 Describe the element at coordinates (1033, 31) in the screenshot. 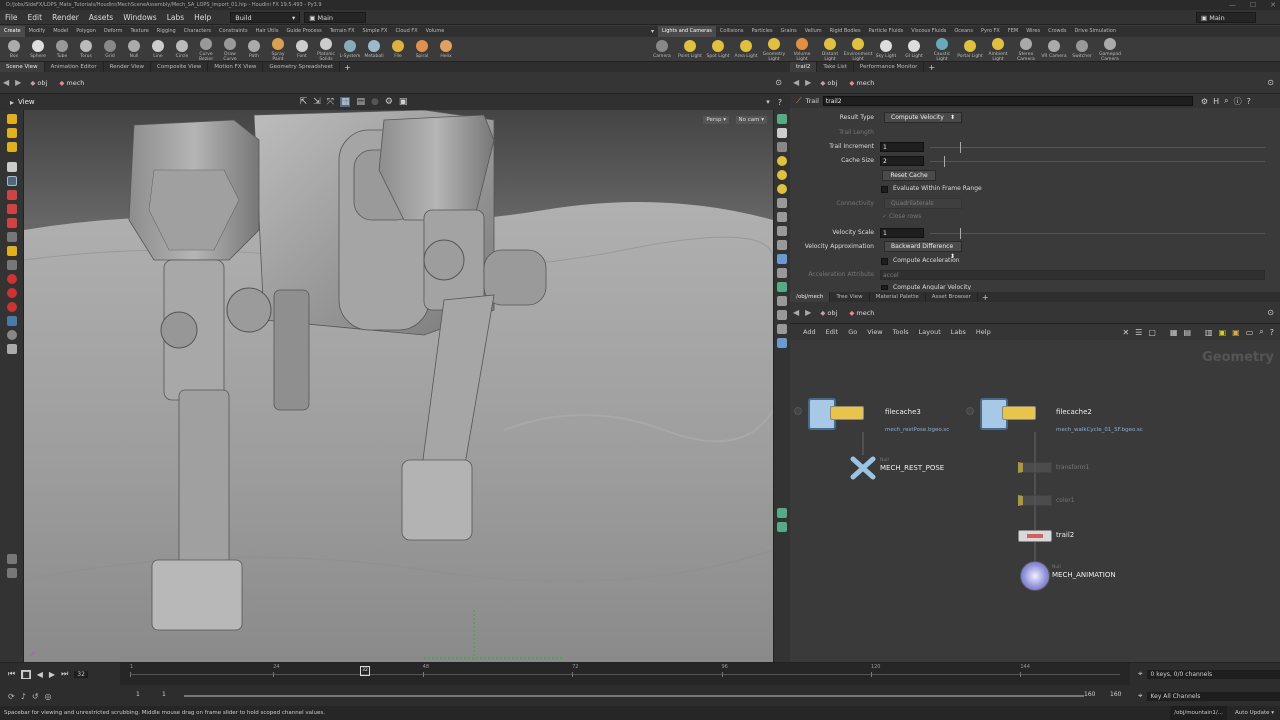

I see `shelf-tab-wires: Wires` at that location.